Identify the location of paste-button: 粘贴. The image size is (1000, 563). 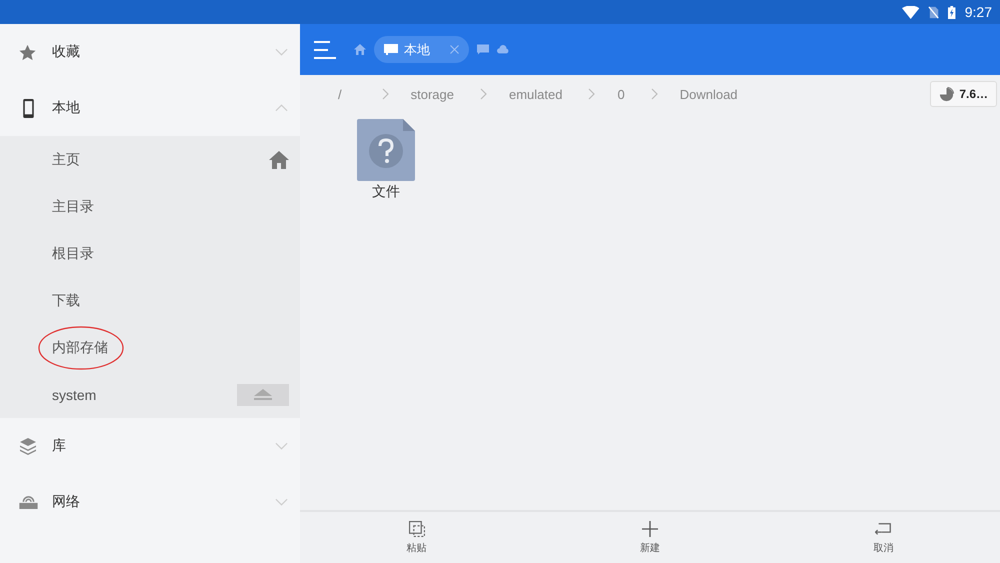
(417, 537).